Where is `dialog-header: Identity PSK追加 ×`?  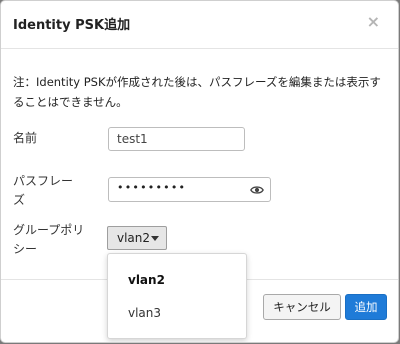
dialog-header: Identity PSK追加 × is located at coordinates (199, 25).